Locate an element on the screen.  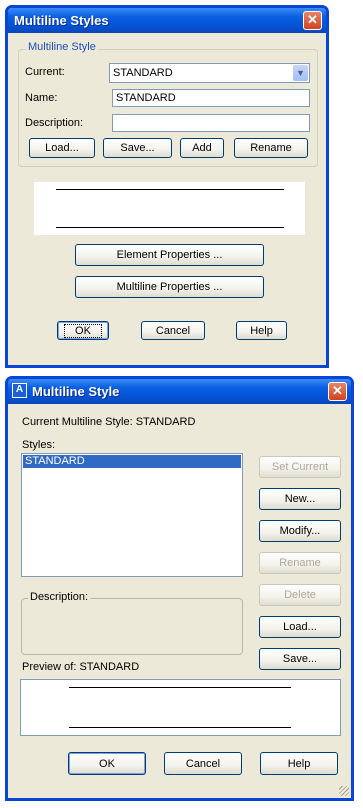
styles-label-text: Styles: is located at coordinates (39, 445).